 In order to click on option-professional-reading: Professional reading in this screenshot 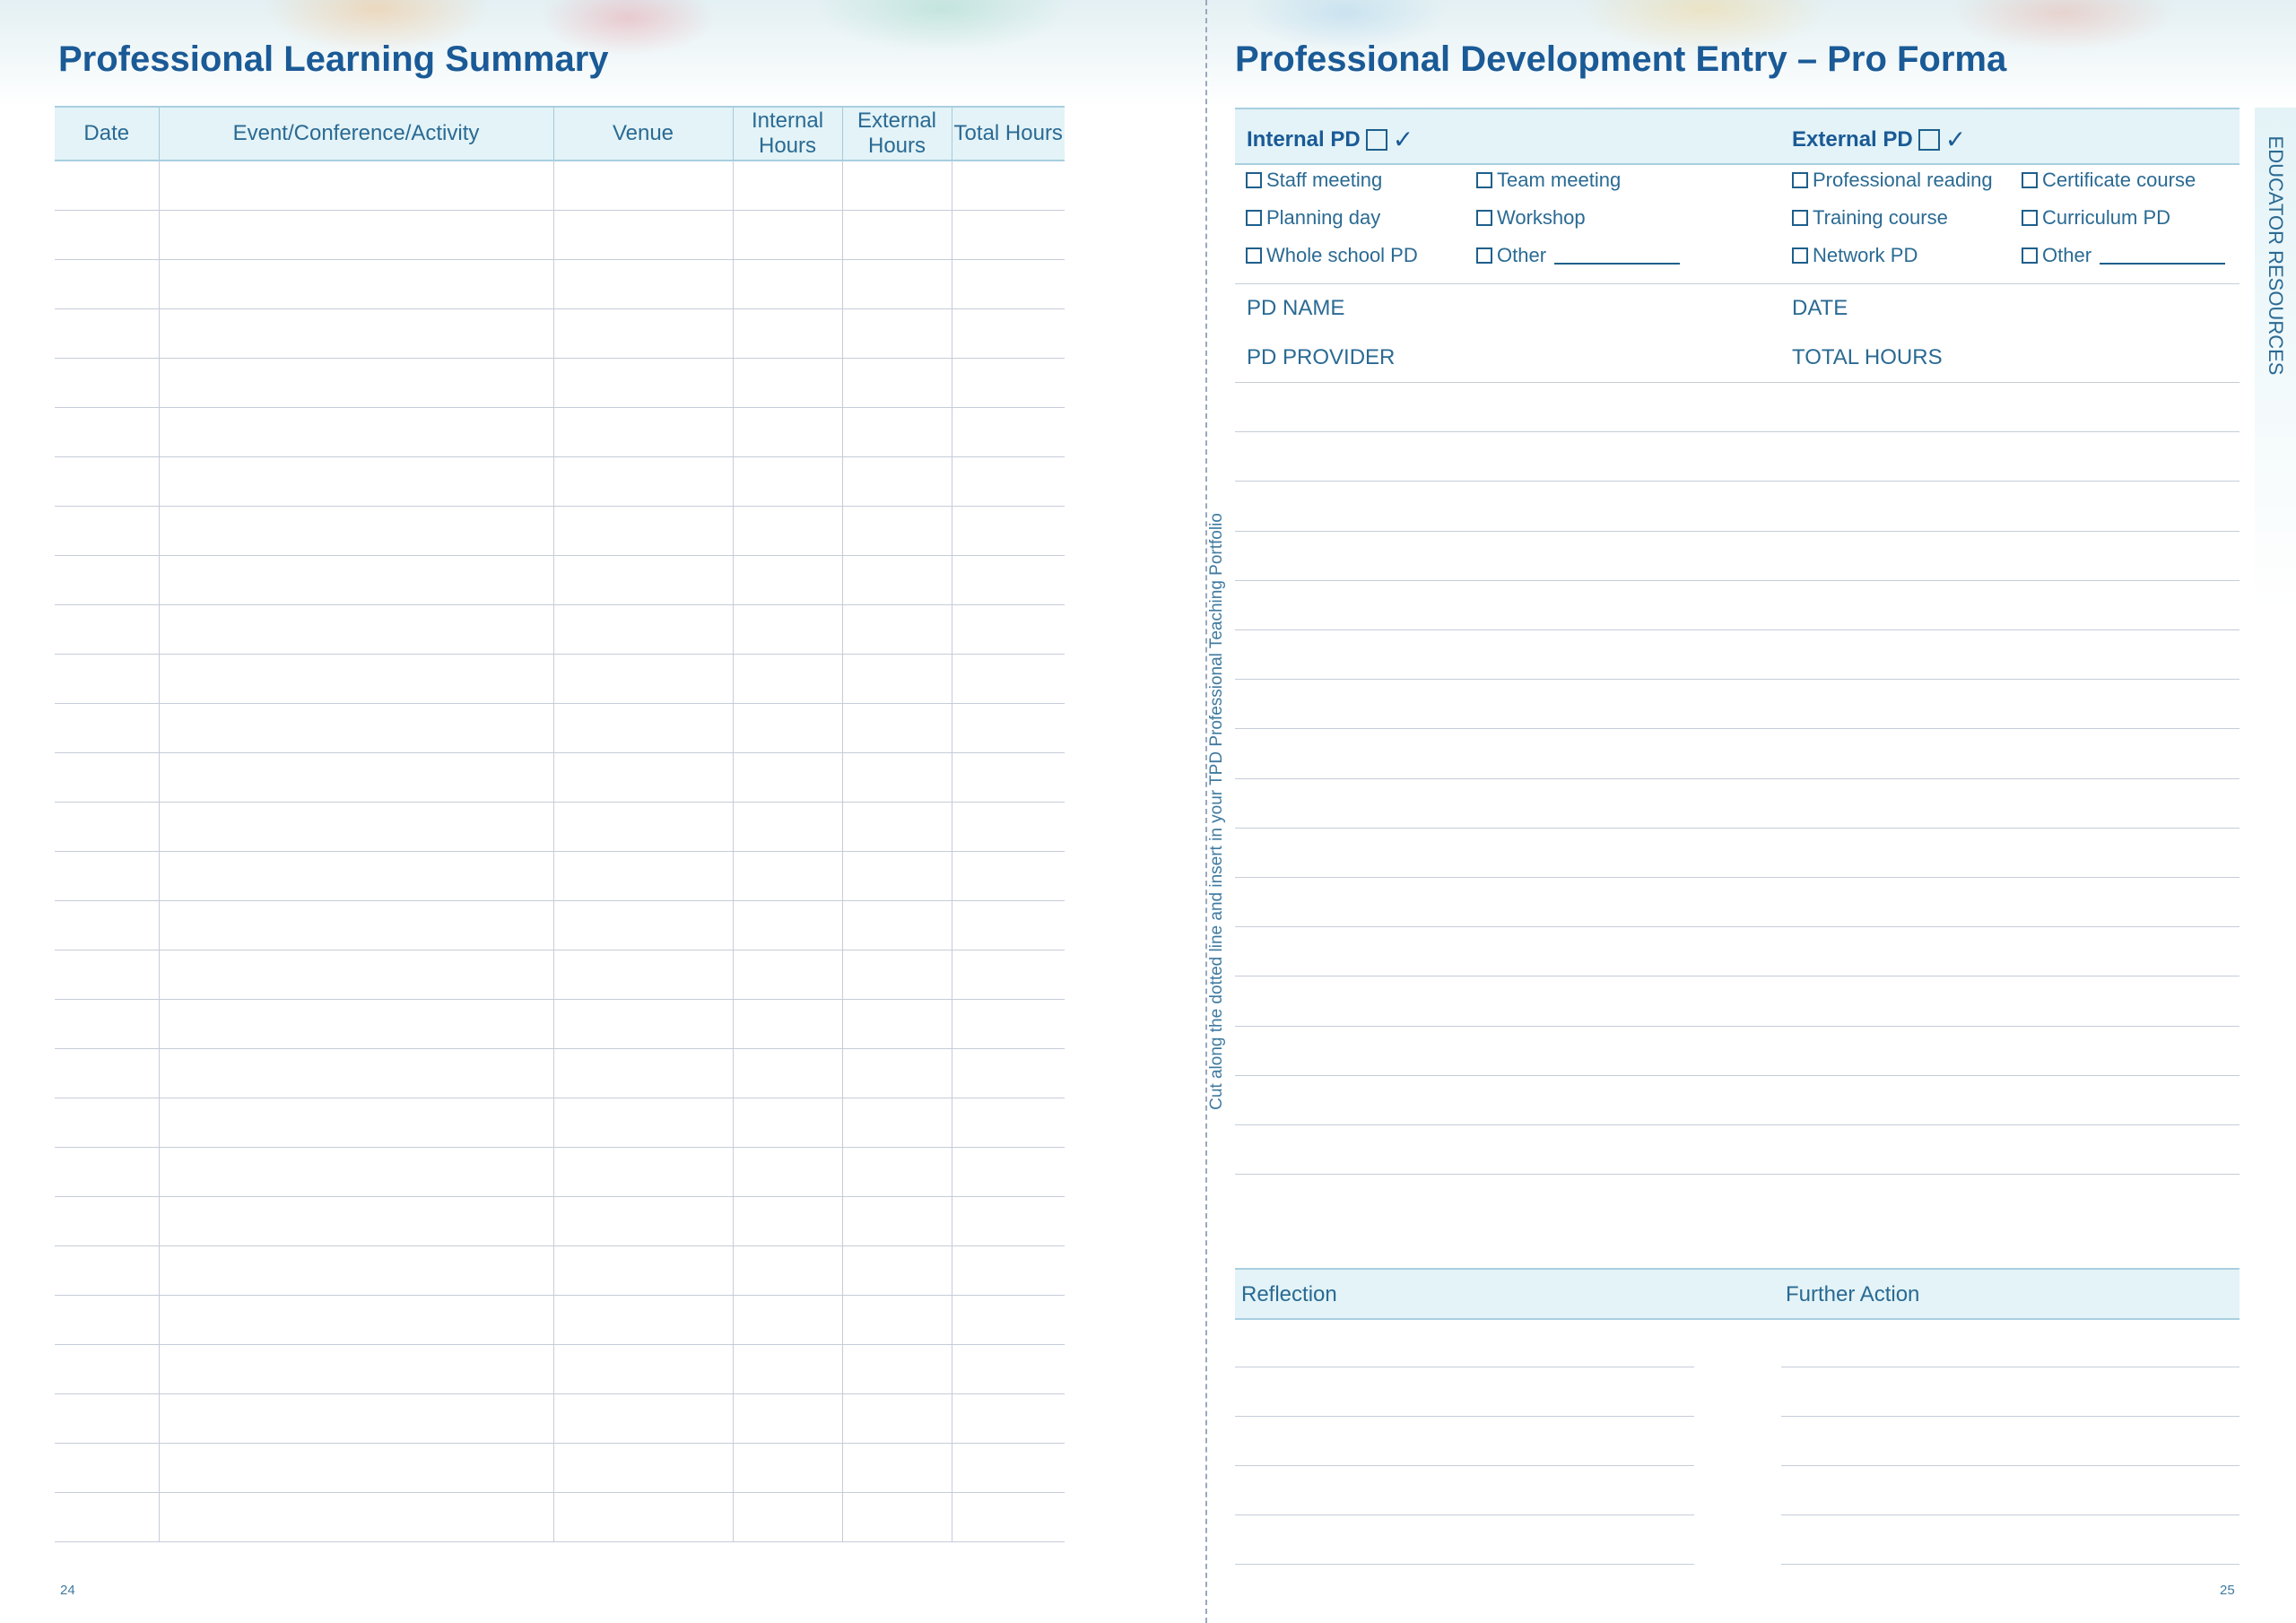, I will do `click(1892, 180)`.